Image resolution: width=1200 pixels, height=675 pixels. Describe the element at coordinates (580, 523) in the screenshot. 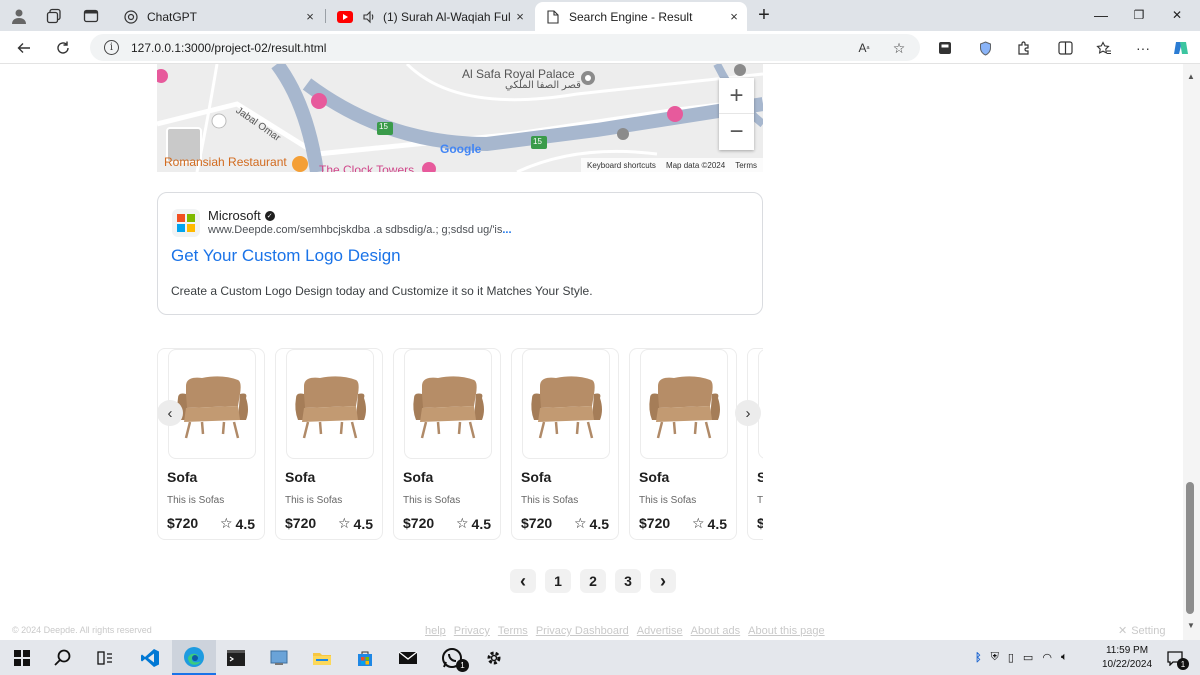

I see `star-icon: ☆` at that location.